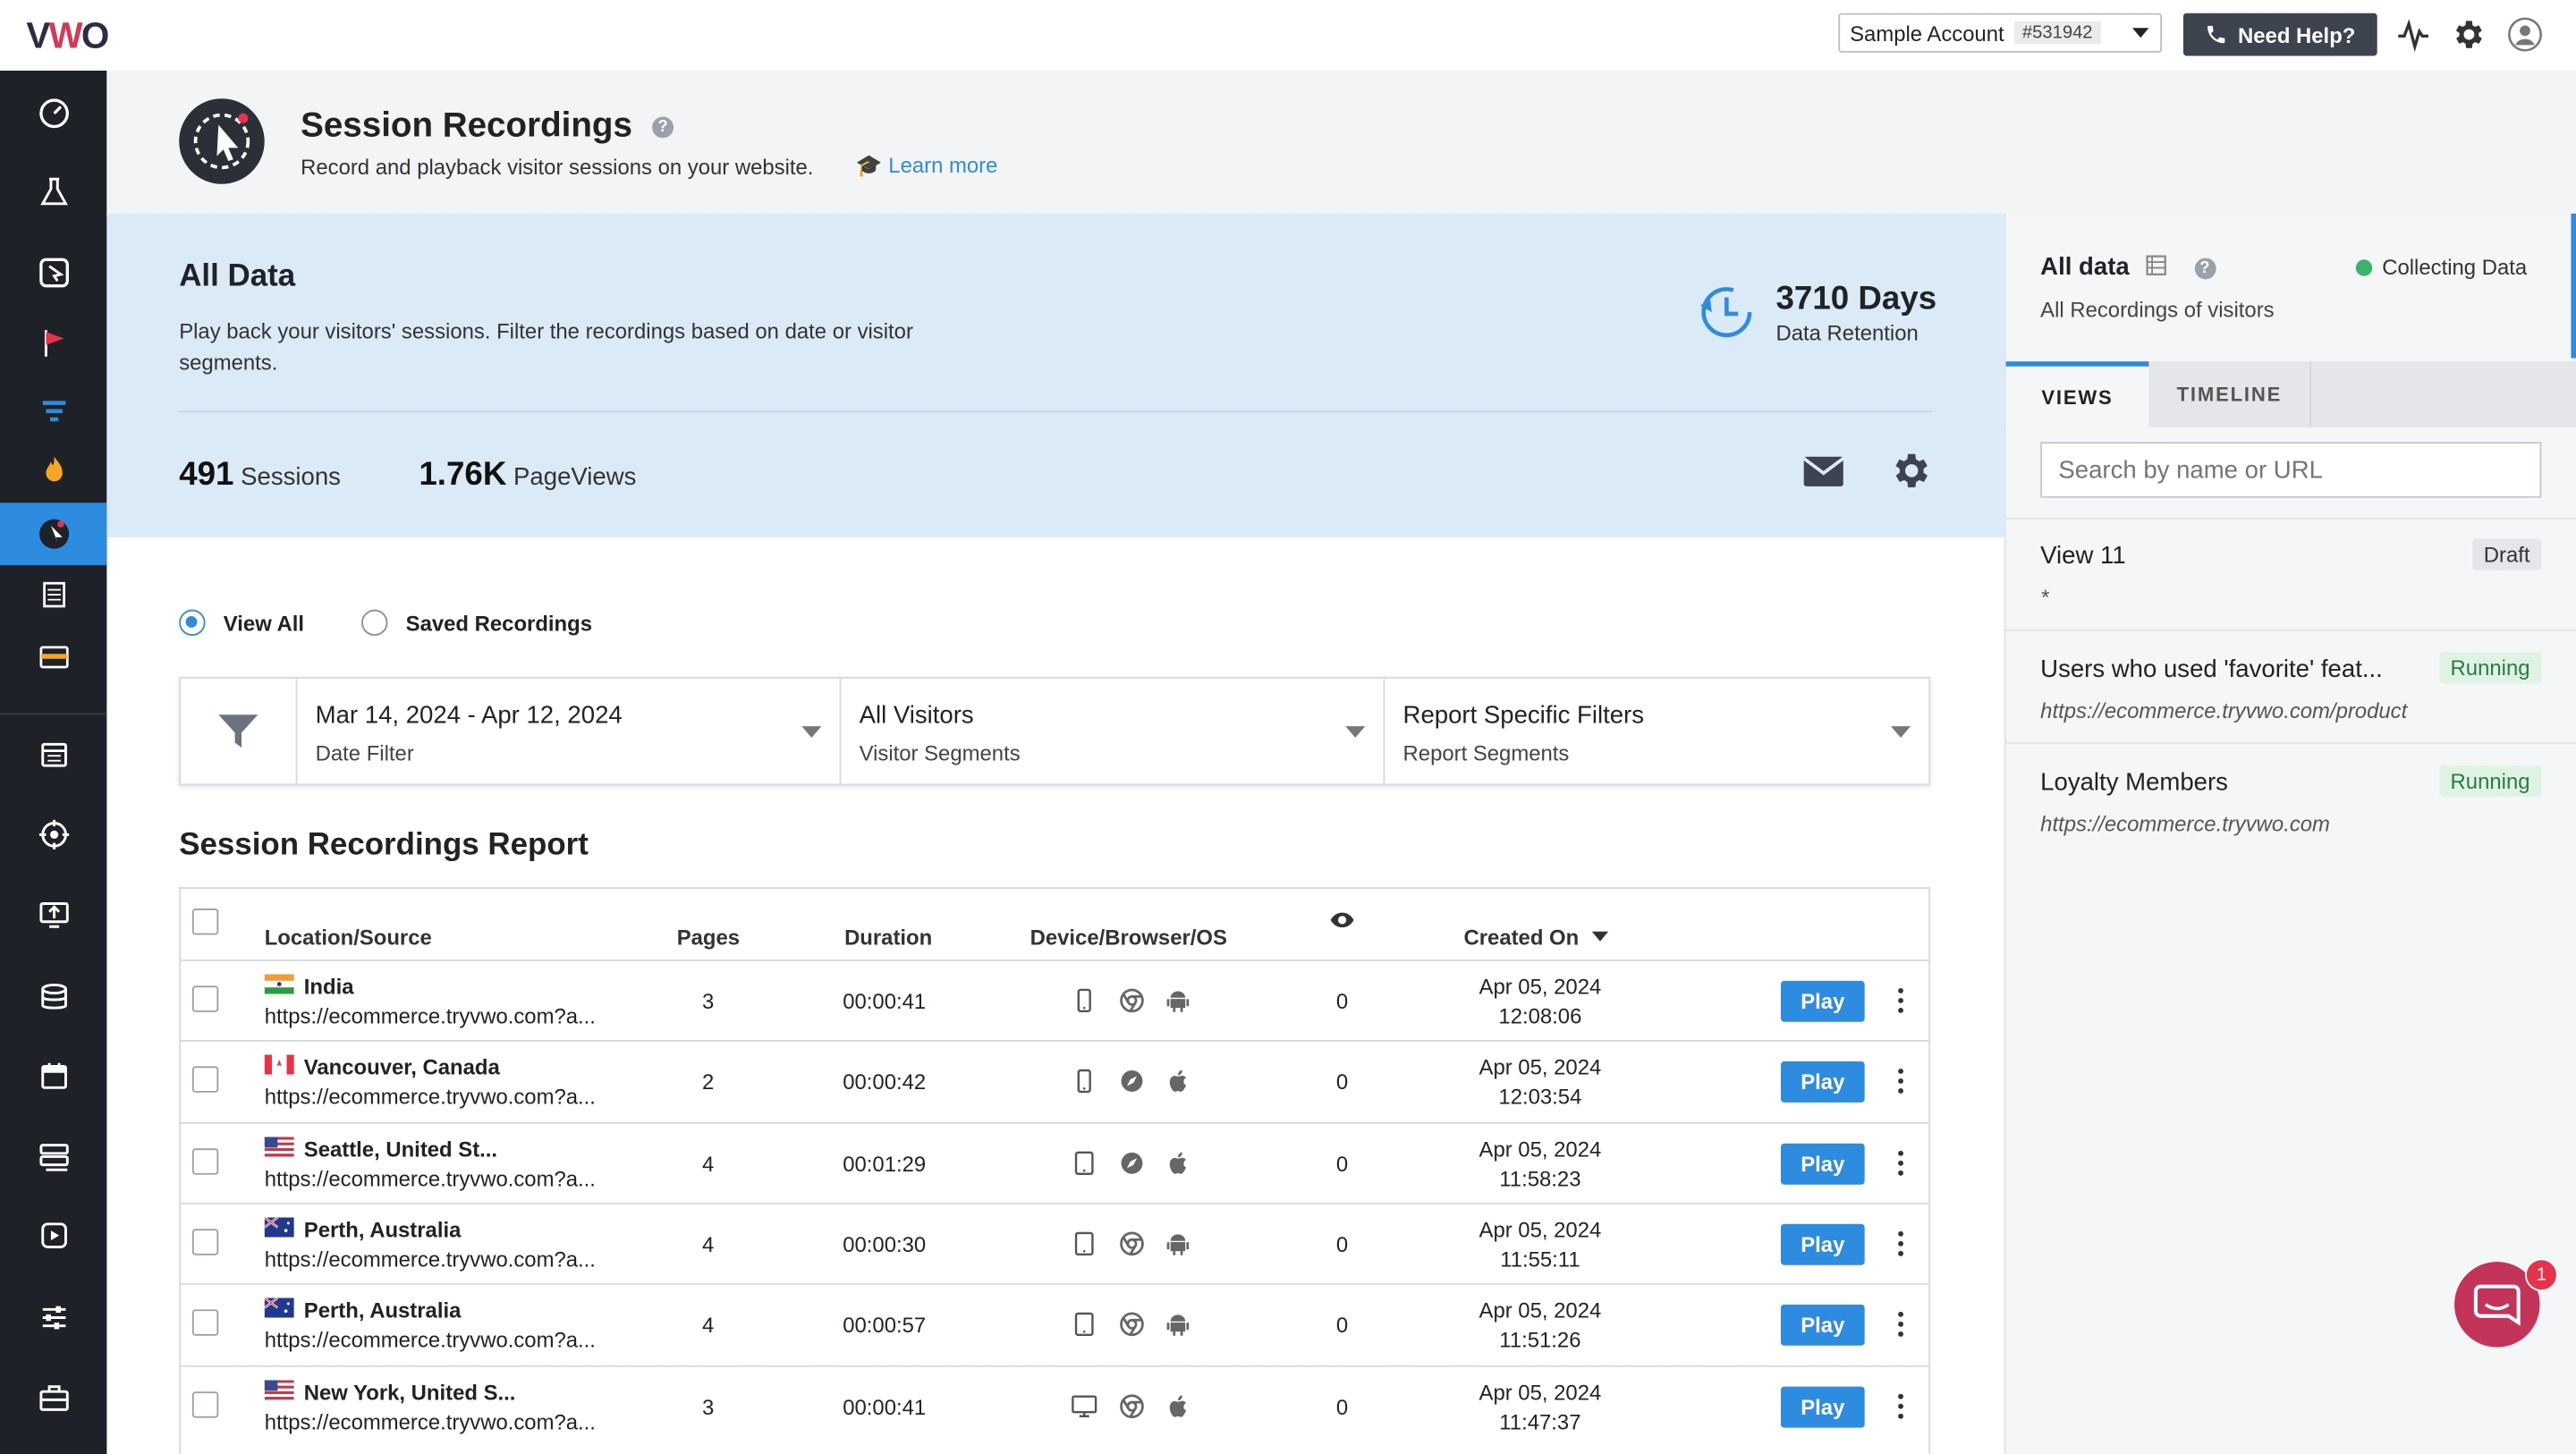 The height and width of the screenshot is (1454, 2576). Describe the element at coordinates (1909, 472) in the screenshot. I see `settings-gear-icon` at that location.